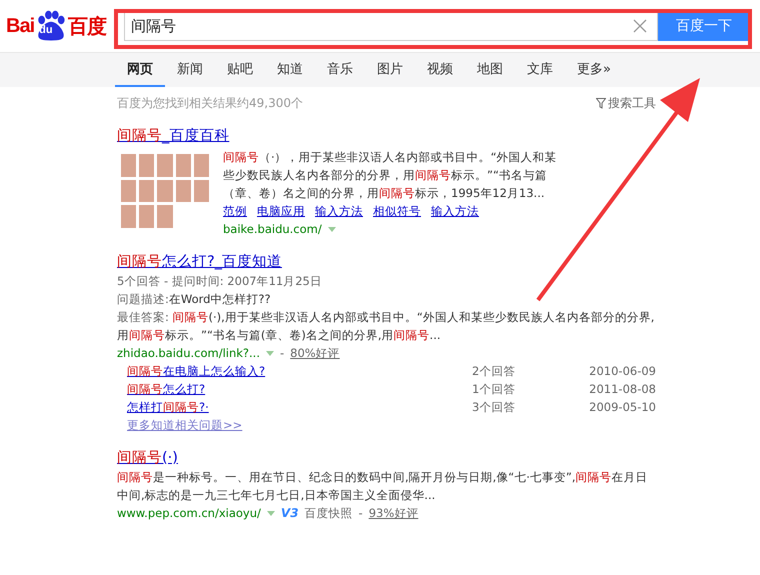 The image size is (760, 575). I want to click on answer-meta: 5个回答 - 提问时间: 2007年11月25日, so click(220, 281).